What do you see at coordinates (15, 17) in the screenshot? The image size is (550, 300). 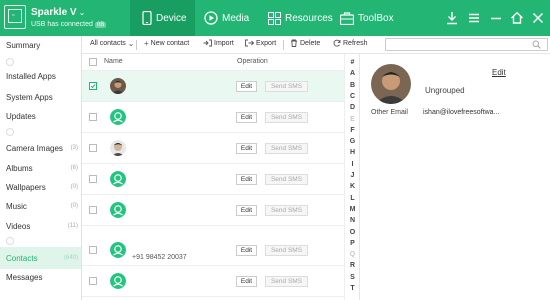 I see `phone-screen-icon: ▫` at bounding box center [15, 17].